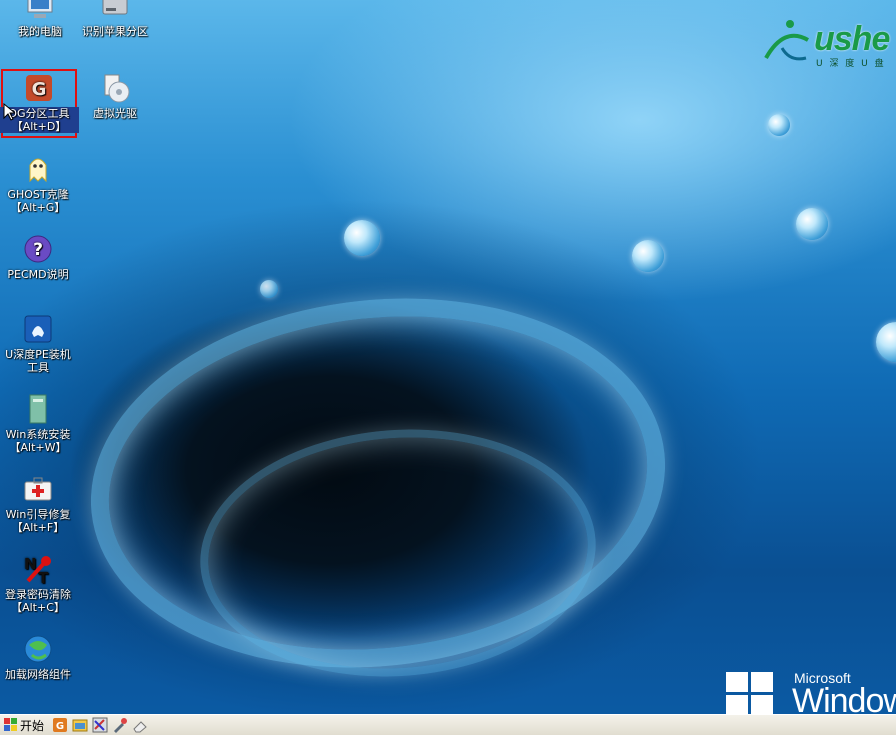 The image size is (896, 735). Describe the element at coordinates (39, 126) in the screenshot. I see `desktop-icon-shortcut: 【Alt+D】` at that location.